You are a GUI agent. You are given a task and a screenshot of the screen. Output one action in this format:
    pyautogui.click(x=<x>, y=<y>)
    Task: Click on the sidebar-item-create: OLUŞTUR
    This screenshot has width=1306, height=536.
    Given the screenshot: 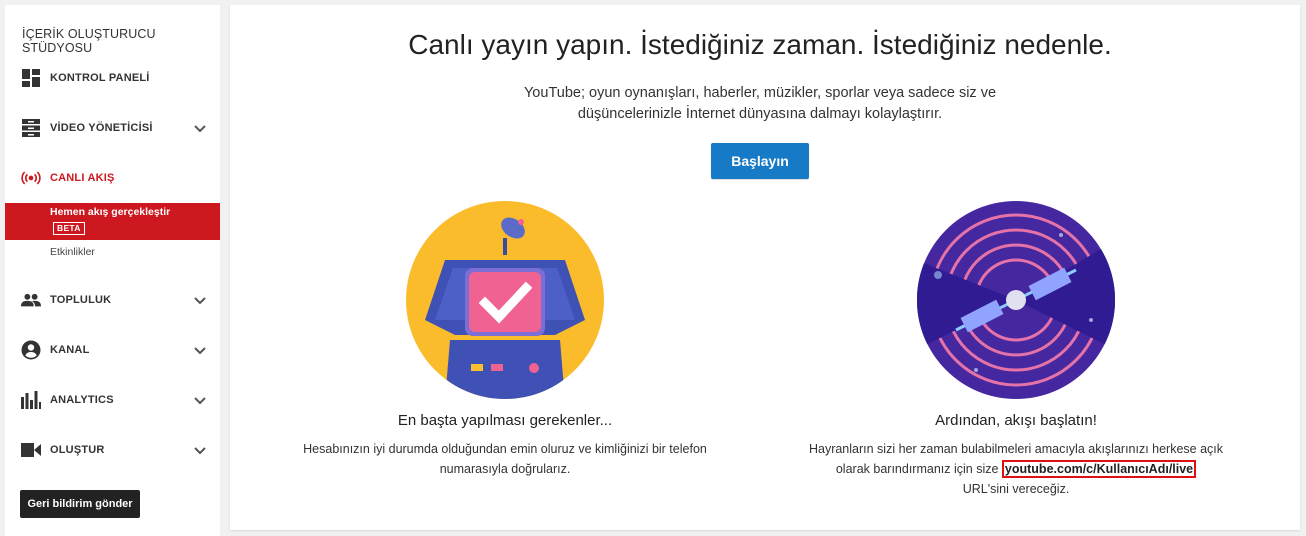 What is the action you would take?
    pyautogui.click(x=112, y=450)
    